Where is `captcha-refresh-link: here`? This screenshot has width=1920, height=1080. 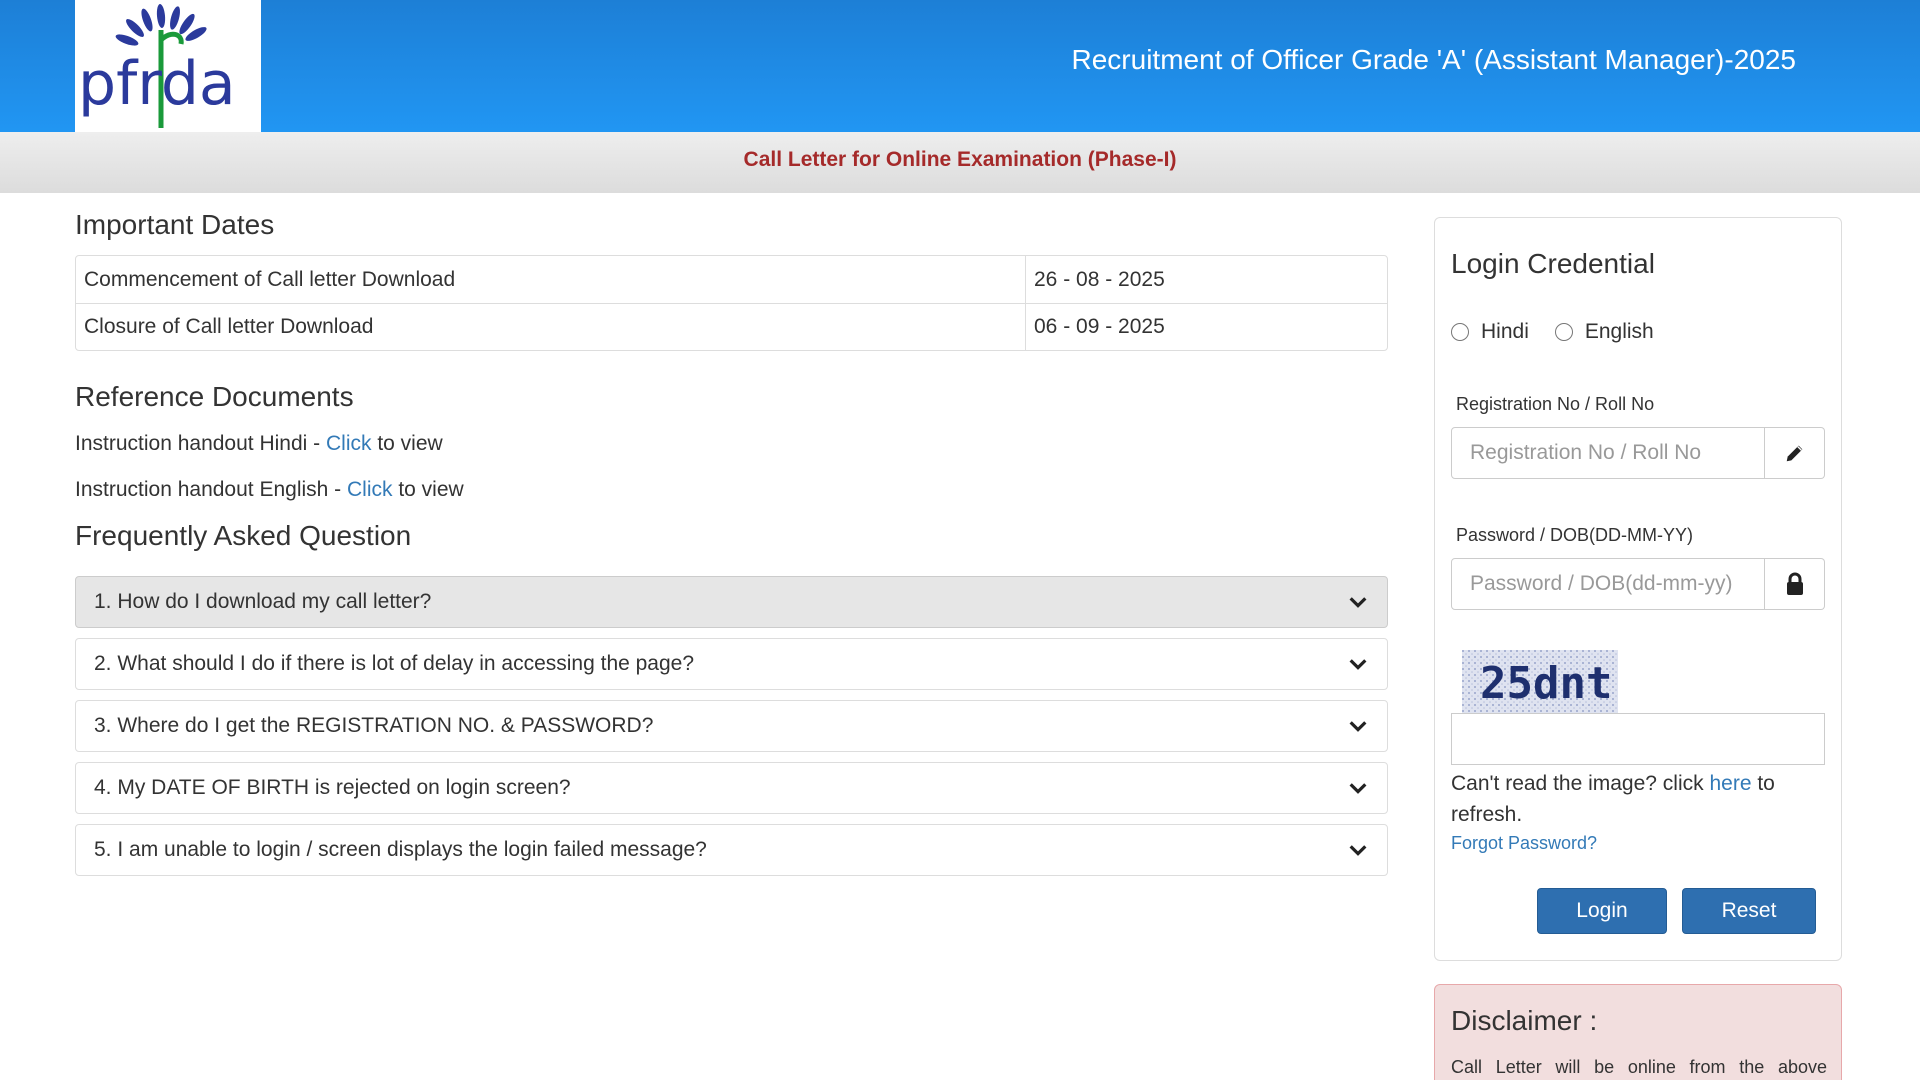 captcha-refresh-link: here is located at coordinates (1730, 783).